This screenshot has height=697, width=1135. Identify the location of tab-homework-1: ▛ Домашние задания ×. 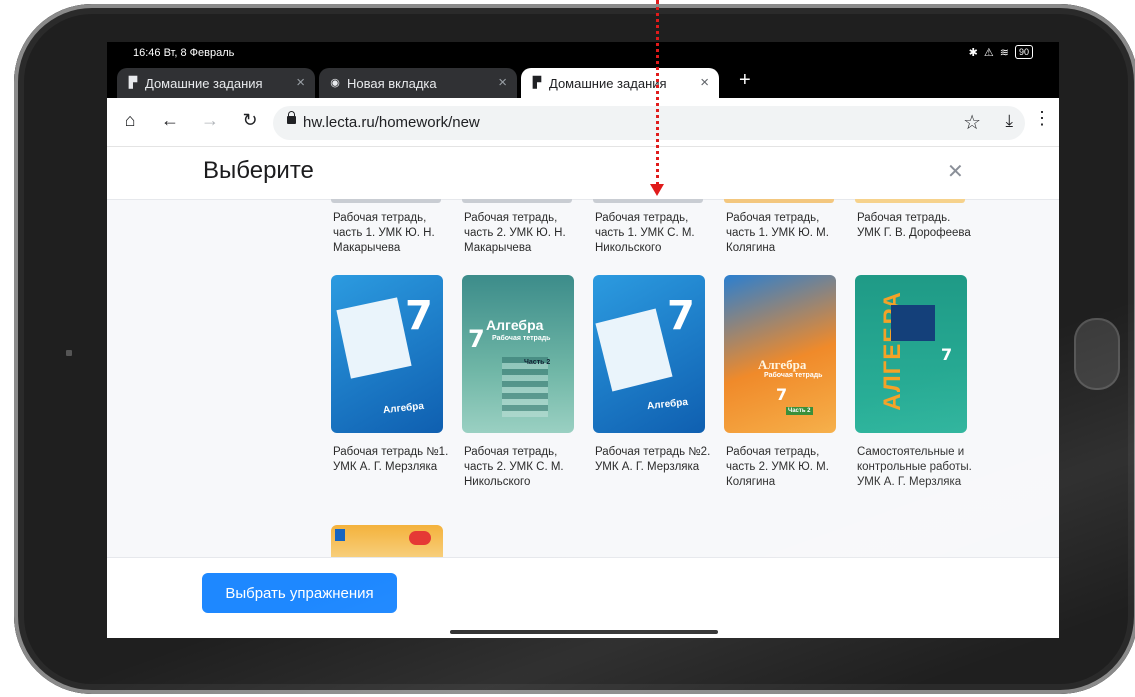
(216, 83).